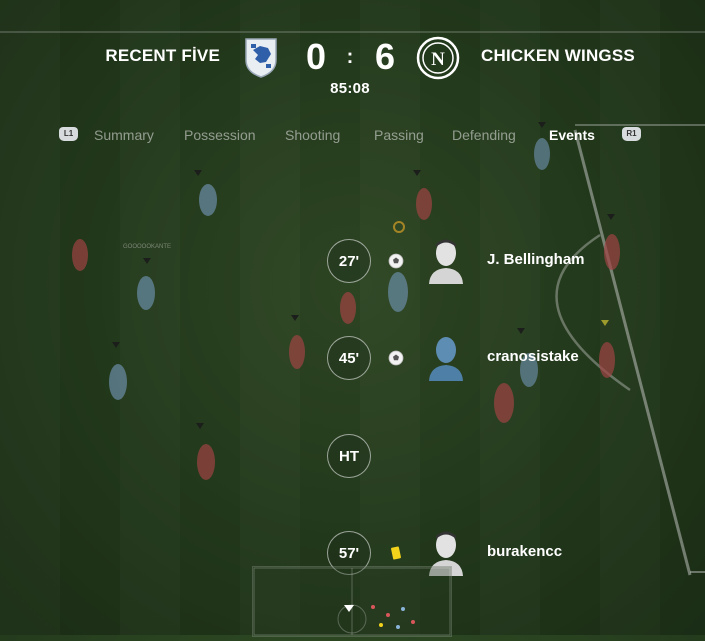 This screenshot has height=641, width=705. Describe the element at coordinates (124, 135) in the screenshot. I see `tab-summary: Summary` at that location.